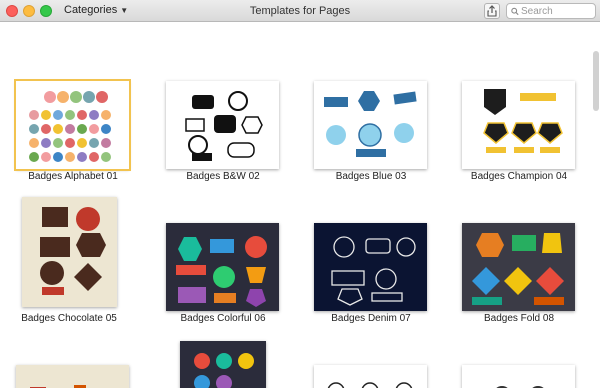 This screenshot has height=388, width=600. What do you see at coordinates (91, 10) in the screenshot?
I see `categories-label: Categories` at bounding box center [91, 10].